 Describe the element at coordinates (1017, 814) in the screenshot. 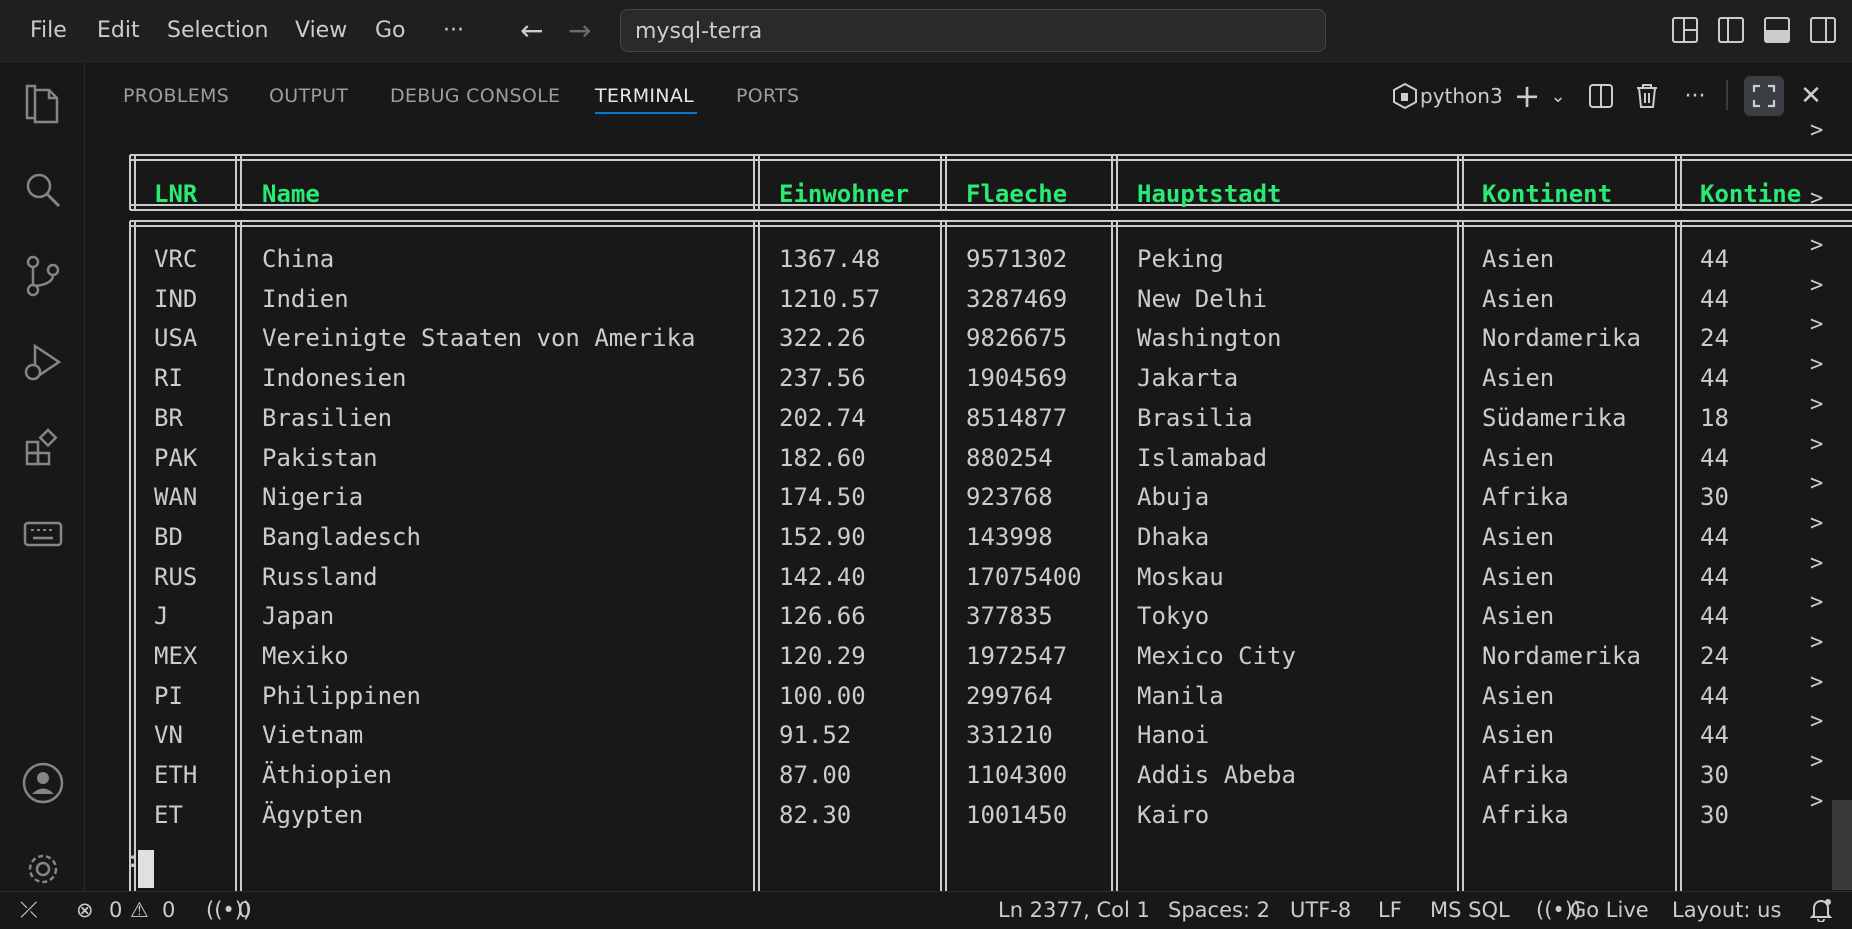

I see `table-cell: 1001450` at that location.